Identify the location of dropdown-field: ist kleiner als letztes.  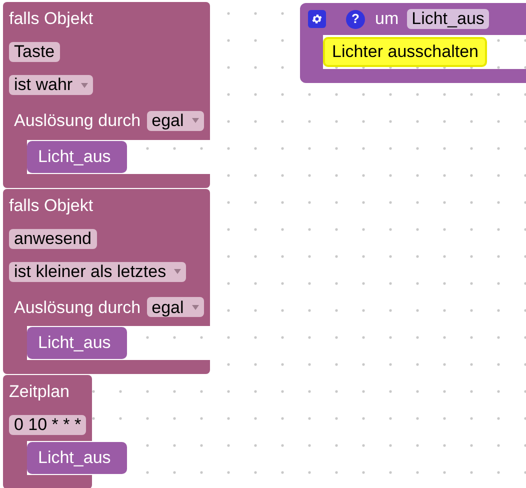
(97, 272).